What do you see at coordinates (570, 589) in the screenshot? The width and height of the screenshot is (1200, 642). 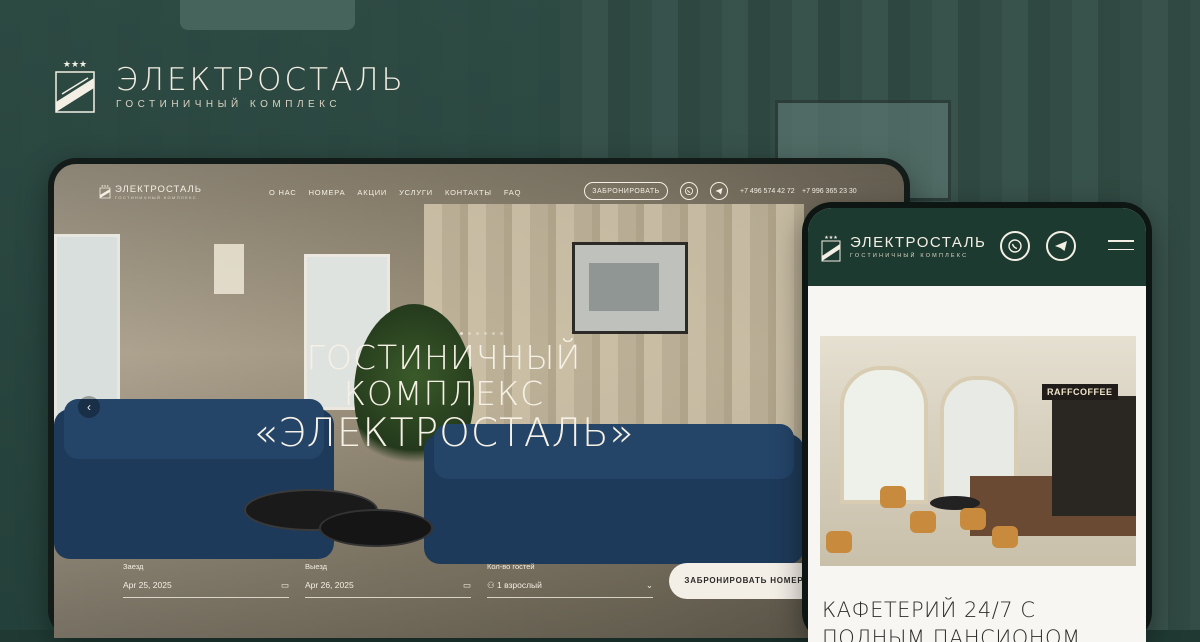 I see `guests-select: ⚇ 1 взрослый ⌄` at bounding box center [570, 589].